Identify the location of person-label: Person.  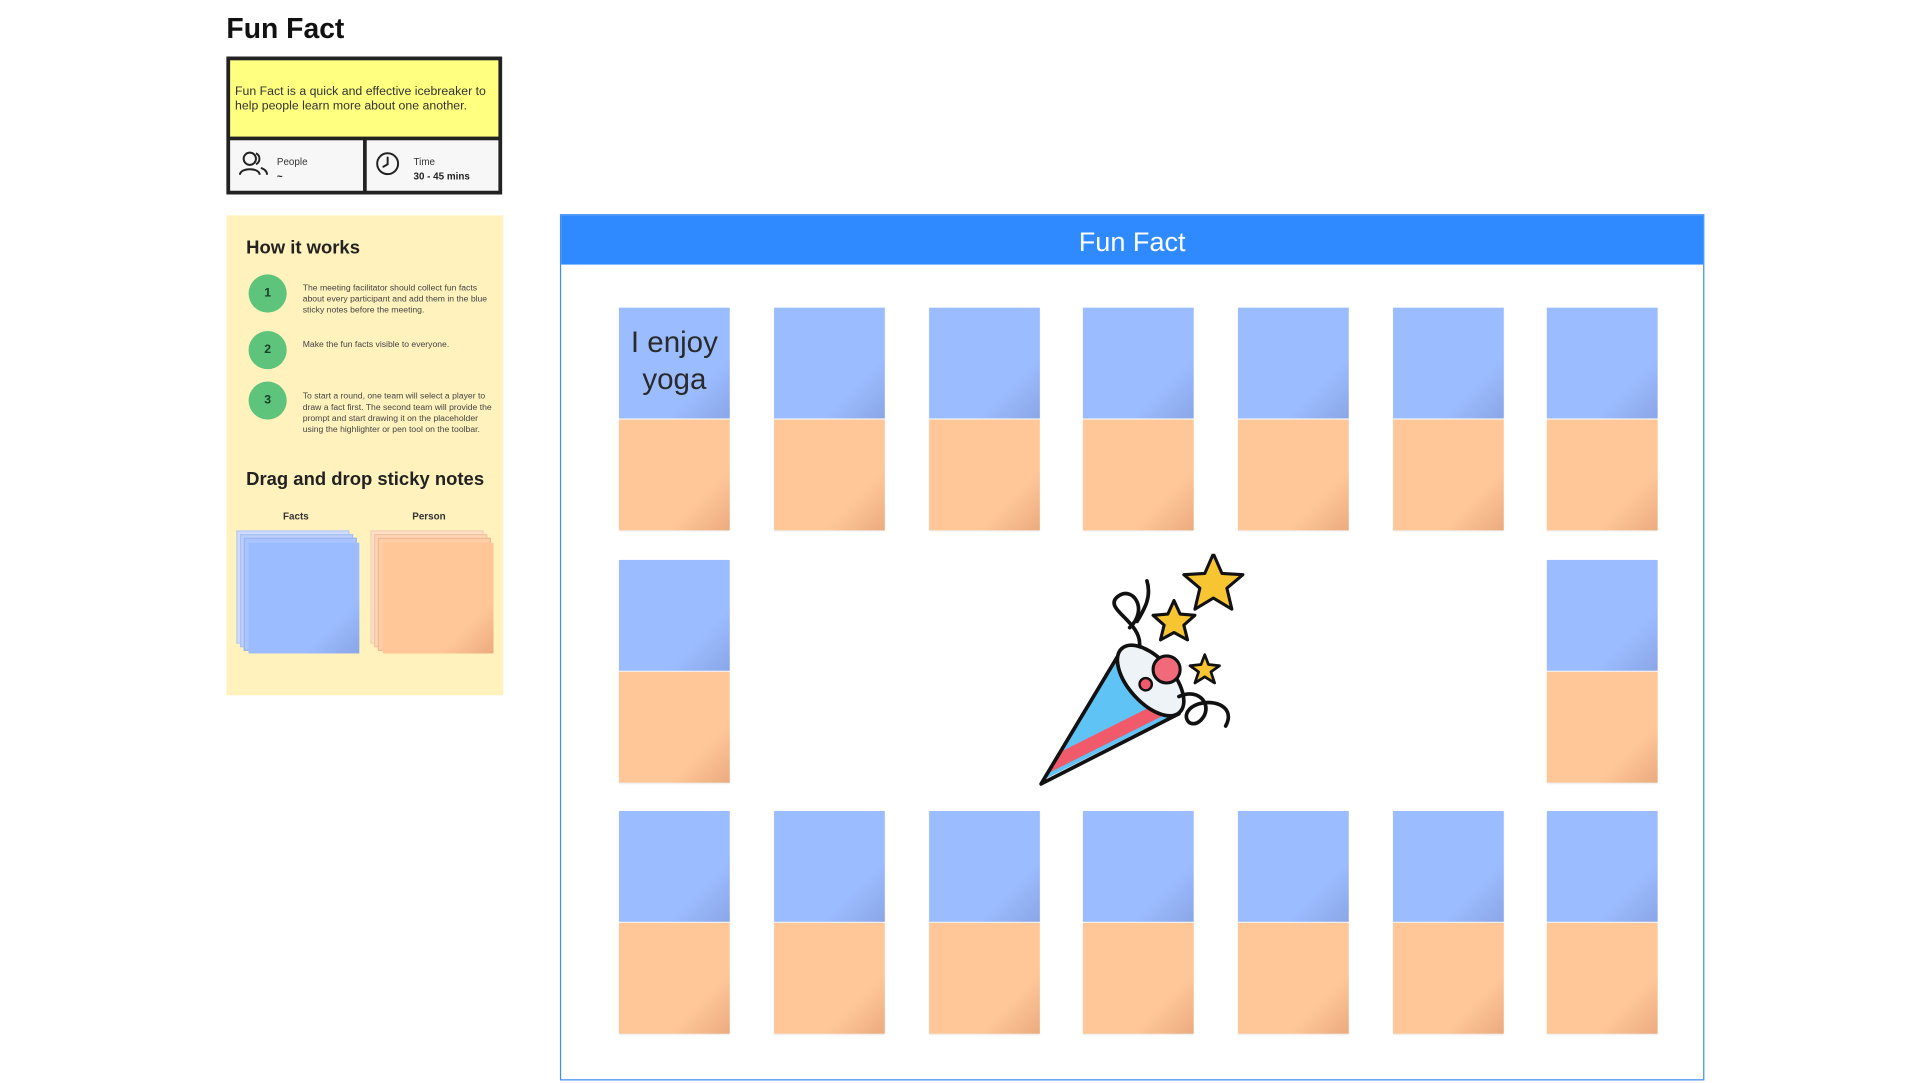
(429, 516).